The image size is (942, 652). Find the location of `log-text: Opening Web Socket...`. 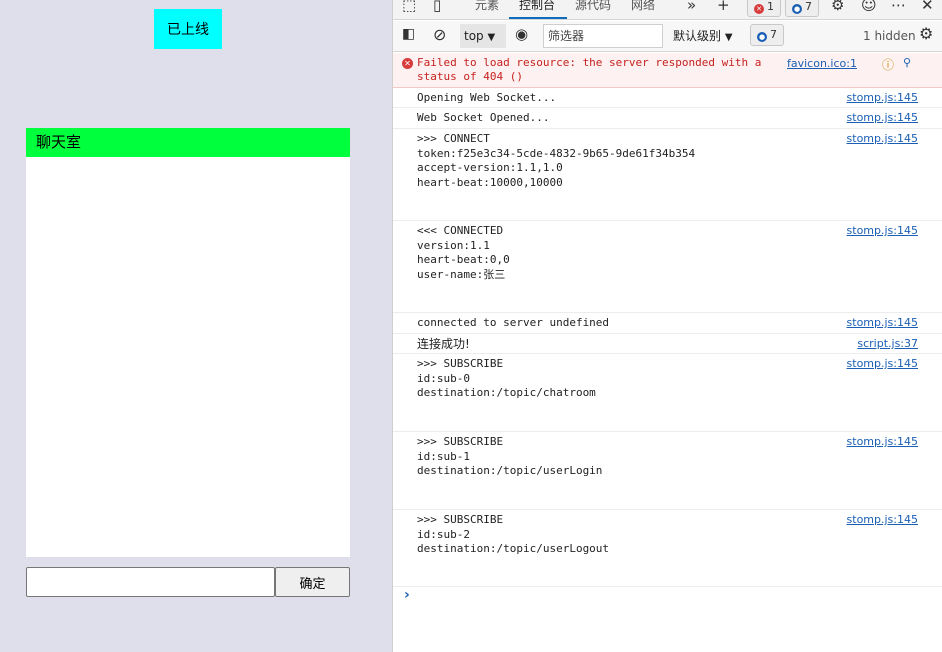

log-text: Opening Web Socket... is located at coordinates (487, 97).